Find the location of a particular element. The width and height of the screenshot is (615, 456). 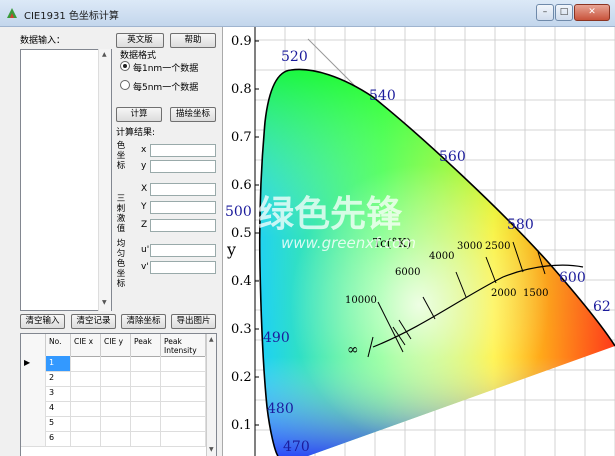

Z-field is located at coordinates (183, 225).